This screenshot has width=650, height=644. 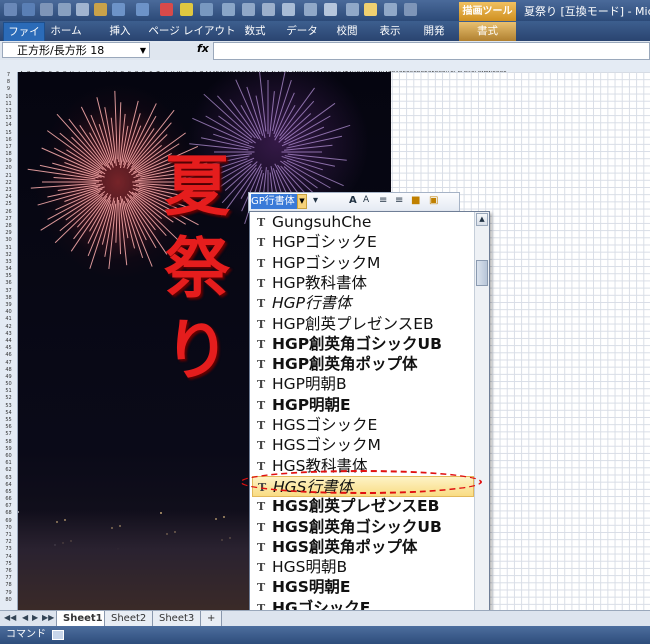 I want to click on row-header: 59, so click(x=8, y=449).